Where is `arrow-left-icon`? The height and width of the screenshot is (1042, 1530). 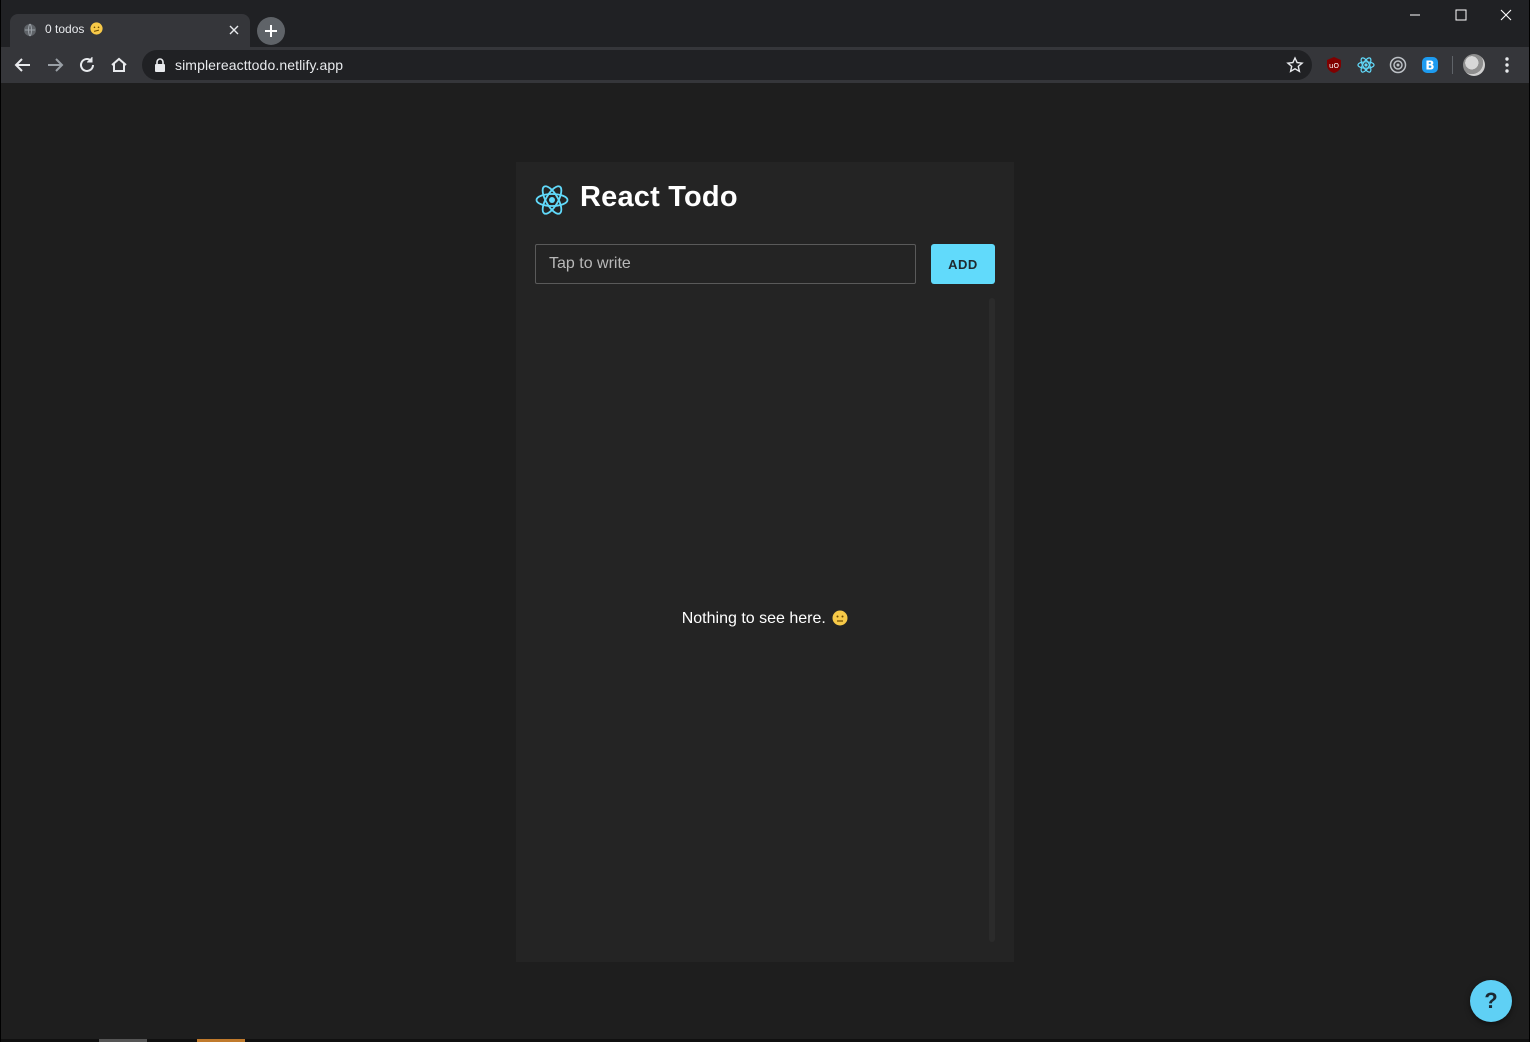 arrow-left-icon is located at coordinates (23, 65).